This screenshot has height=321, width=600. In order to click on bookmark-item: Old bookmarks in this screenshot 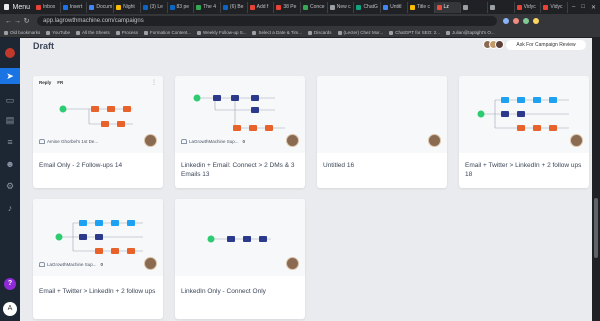, I will do `click(22, 32)`.